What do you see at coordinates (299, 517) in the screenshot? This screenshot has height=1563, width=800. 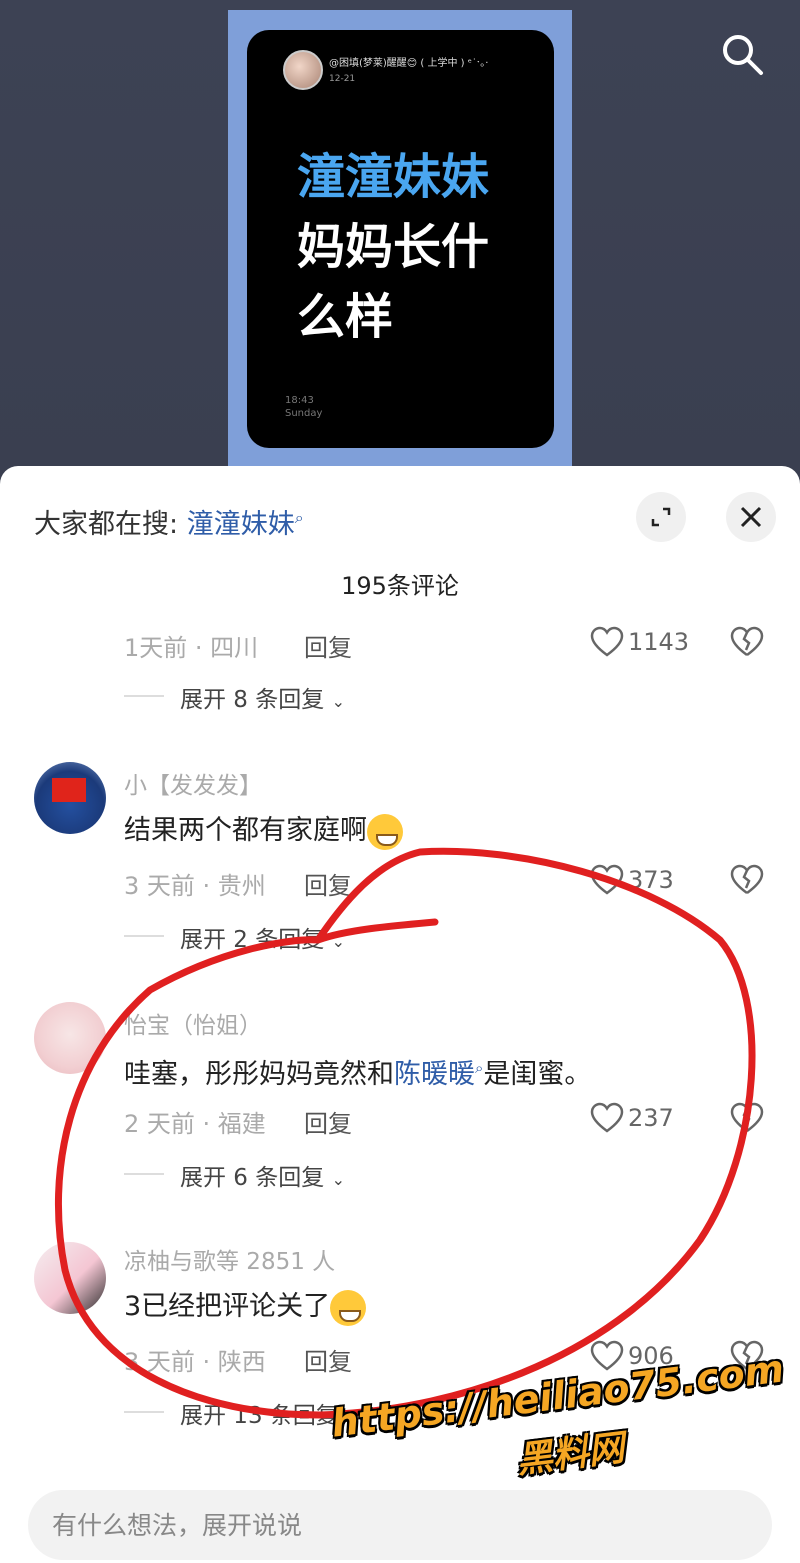 I see `search-mini-icon: ⌕` at bounding box center [299, 517].